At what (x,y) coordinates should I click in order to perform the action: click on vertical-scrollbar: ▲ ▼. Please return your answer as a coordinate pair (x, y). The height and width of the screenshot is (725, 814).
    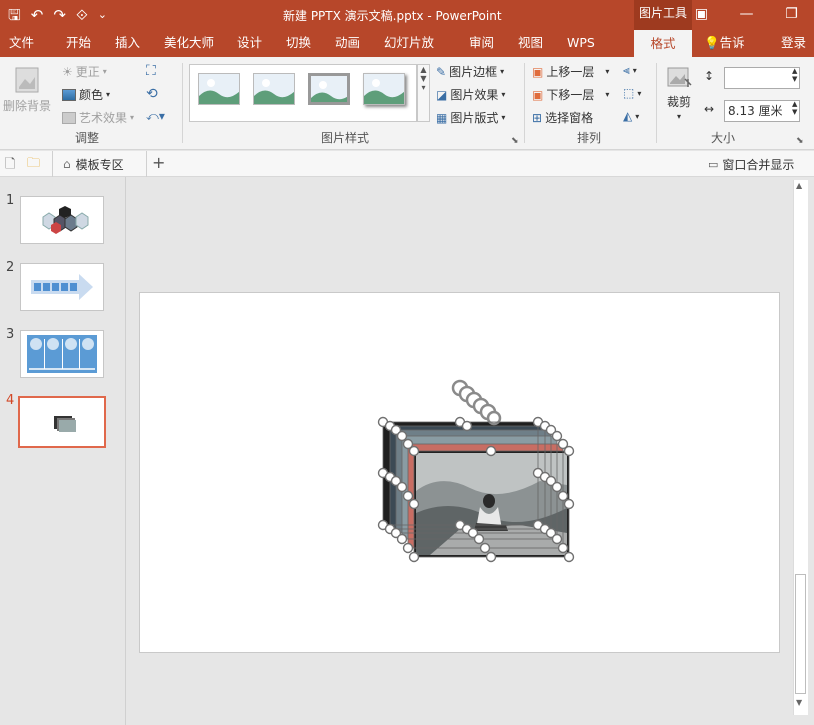
    Looking at the image, I should click on (800, 447).